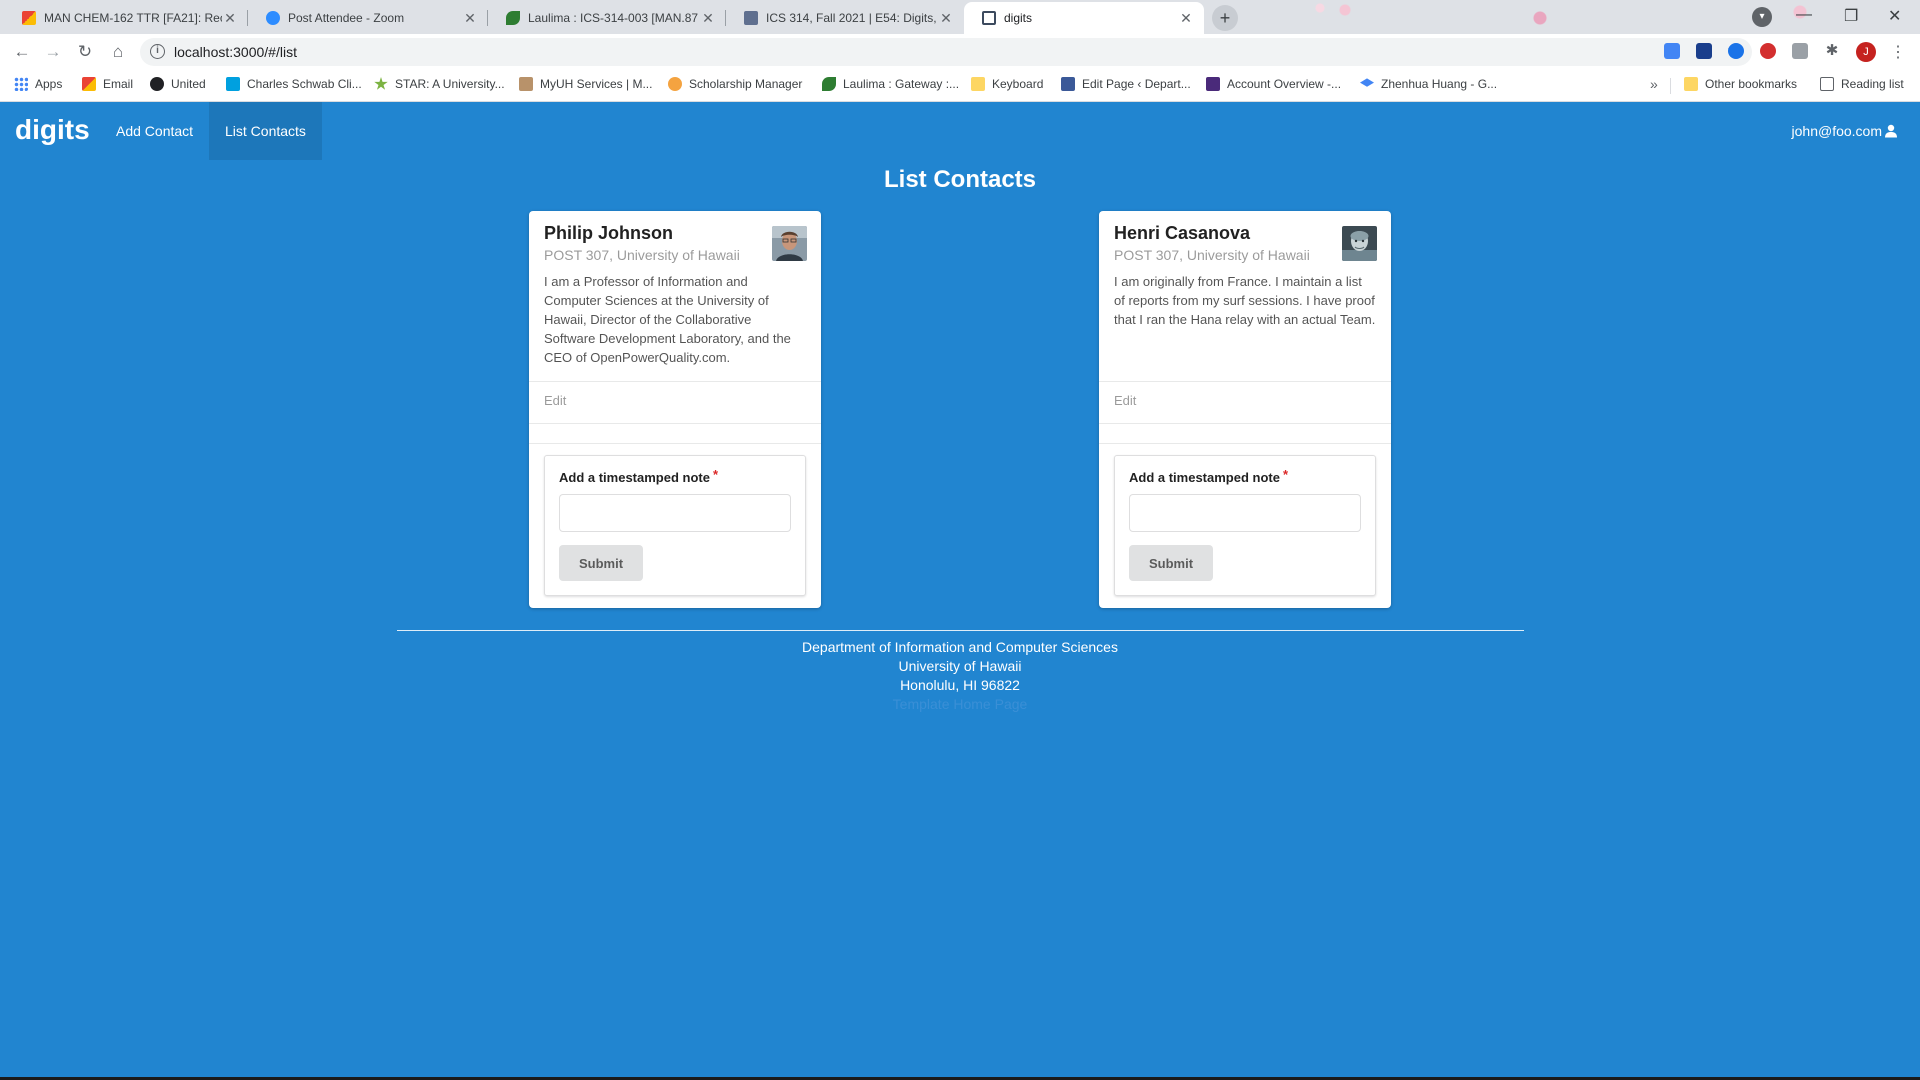  I want to click on brand-logo: digits, so click(52, 130).